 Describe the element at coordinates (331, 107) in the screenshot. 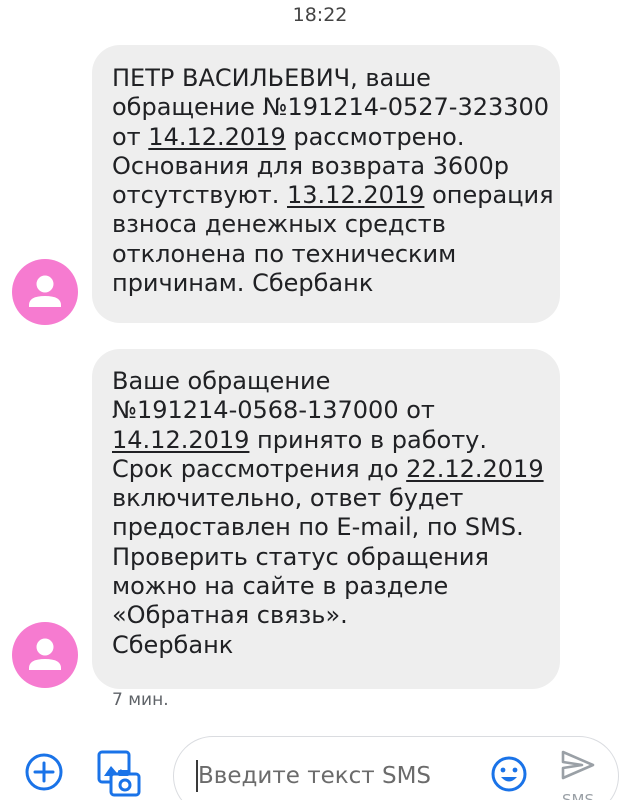

I see `message-line: обращение №191214-0527-323300` at that location.